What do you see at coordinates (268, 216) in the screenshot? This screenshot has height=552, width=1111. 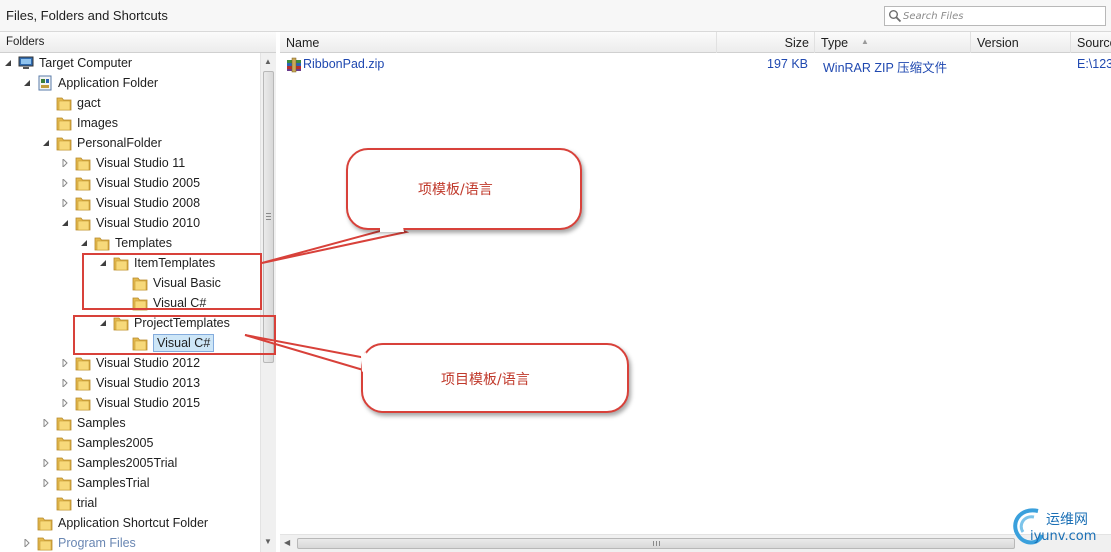 I see `scroll-grip-icon` at bounding box center [268, 216].